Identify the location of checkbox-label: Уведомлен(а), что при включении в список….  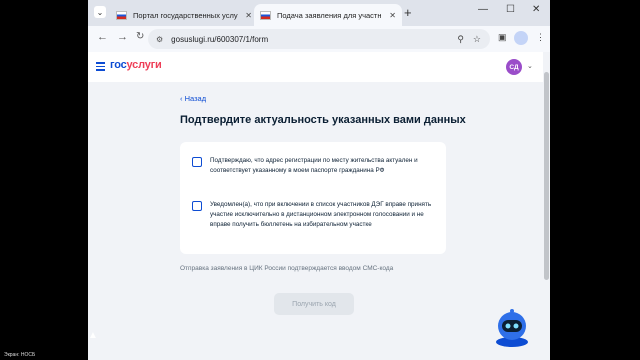
(325, 215).